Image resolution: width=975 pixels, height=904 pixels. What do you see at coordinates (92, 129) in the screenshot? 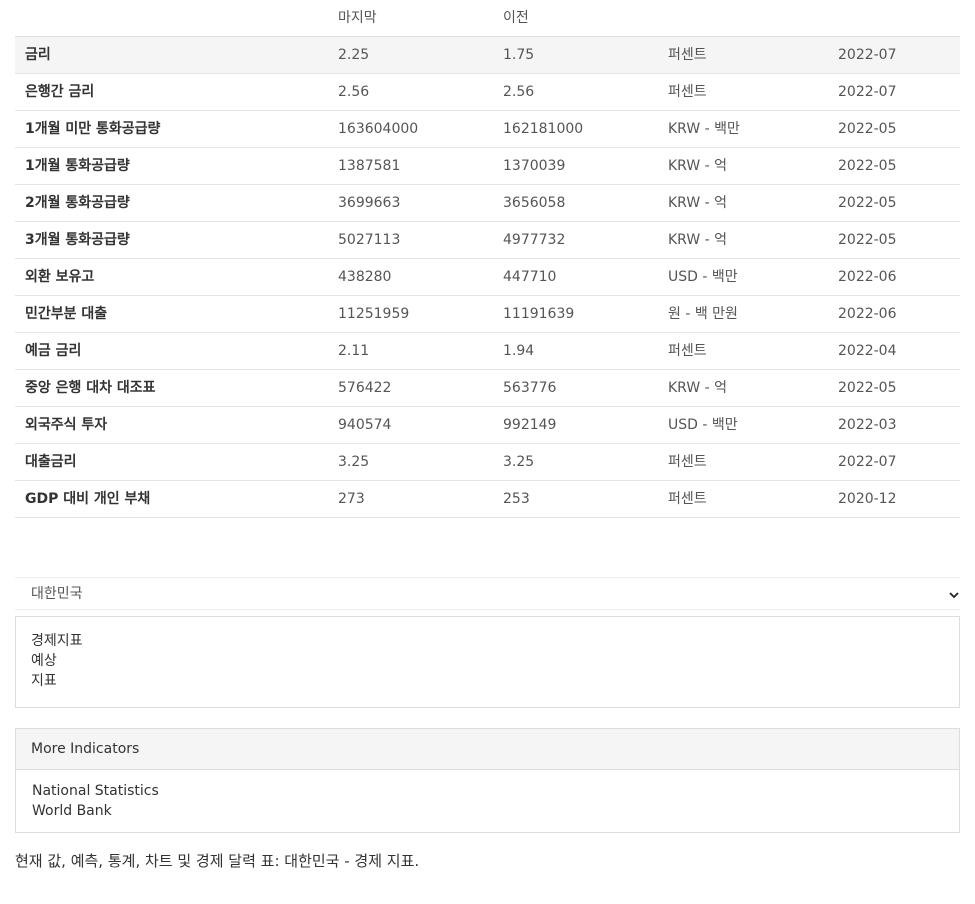
I see `indicator-name: 1개월 미만 통화공급량` at bounding box center [92, 129].